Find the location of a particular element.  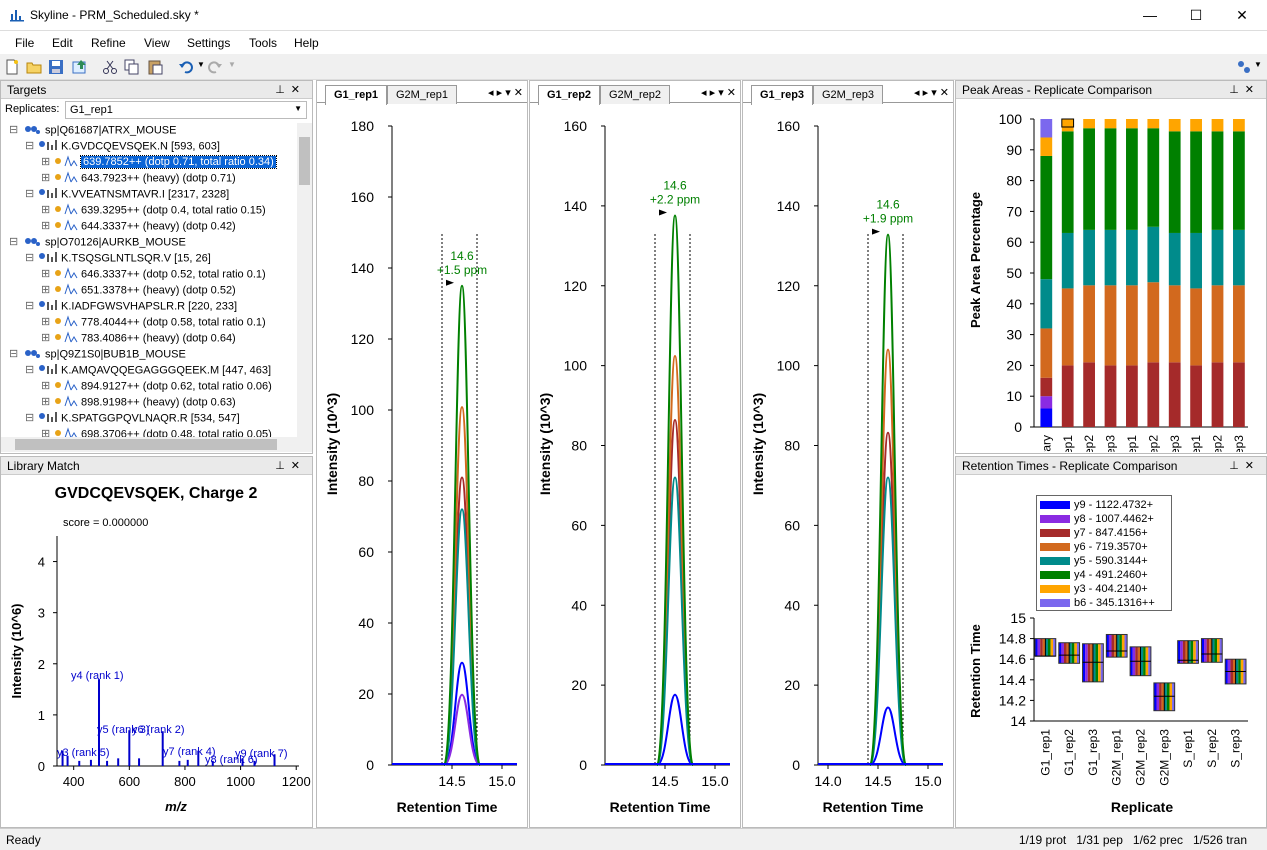

minimize-button: — is located at coordinates (1150, 15).